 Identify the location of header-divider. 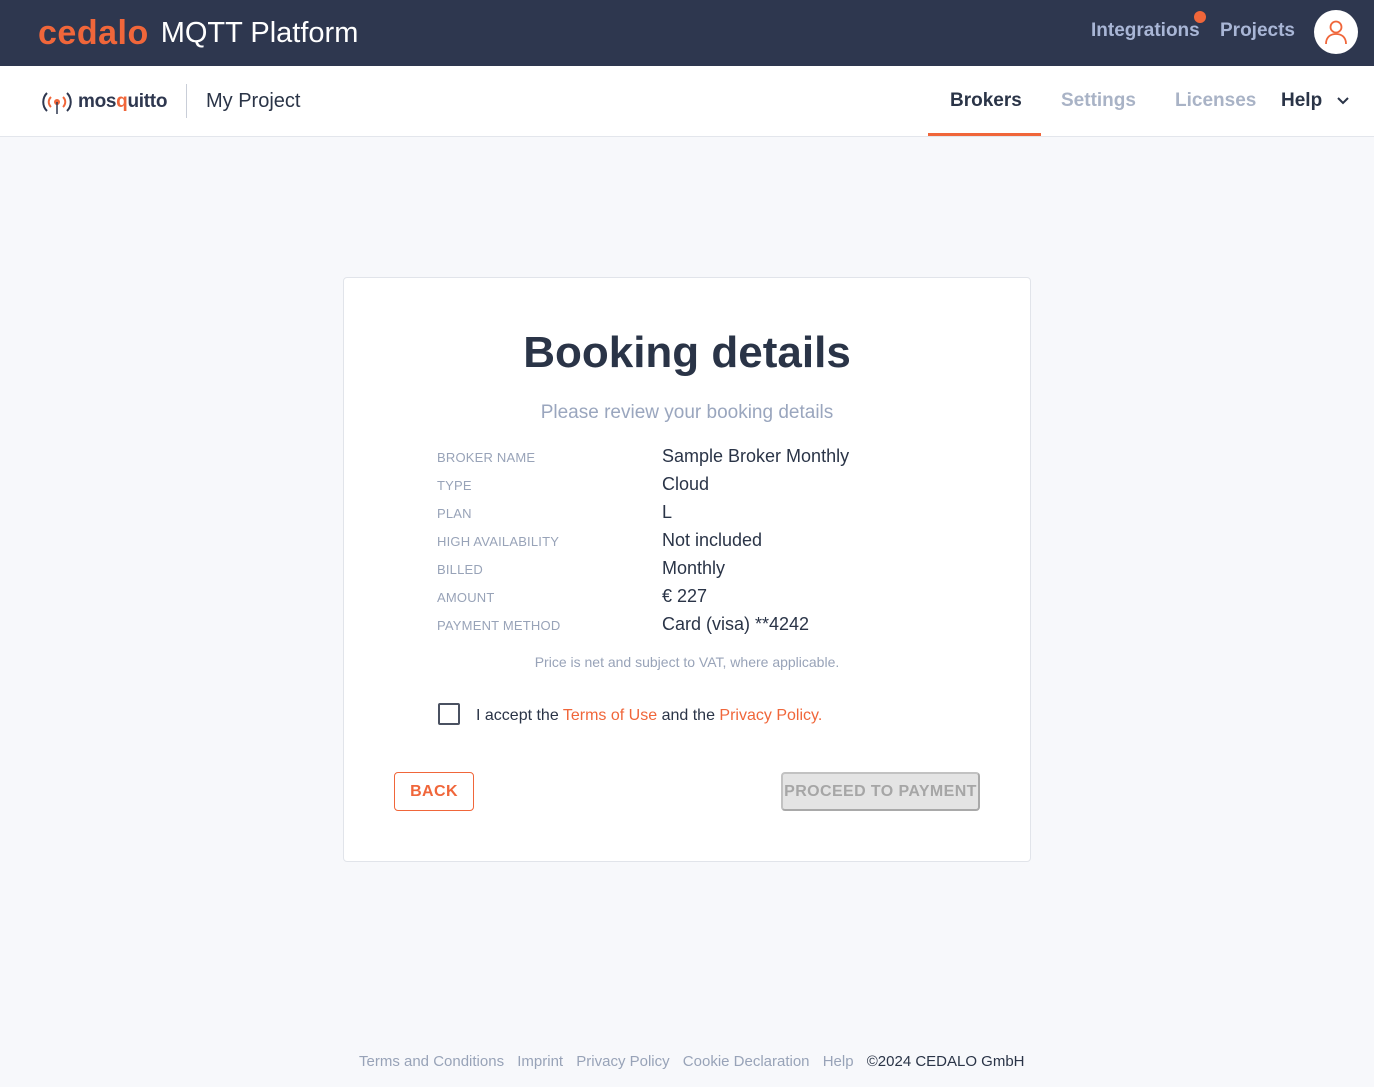
(186, 101).